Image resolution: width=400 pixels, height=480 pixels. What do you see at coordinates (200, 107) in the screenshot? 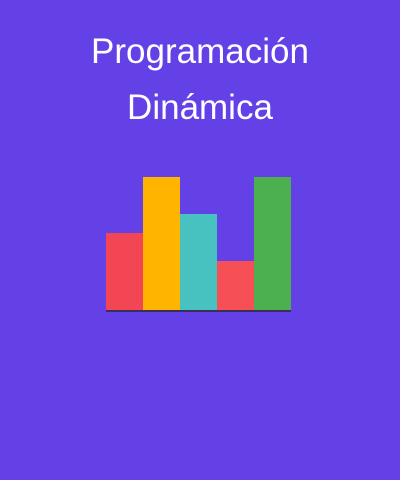
I see `title-line-2: Dinámica` at bounding box center [200, 107].